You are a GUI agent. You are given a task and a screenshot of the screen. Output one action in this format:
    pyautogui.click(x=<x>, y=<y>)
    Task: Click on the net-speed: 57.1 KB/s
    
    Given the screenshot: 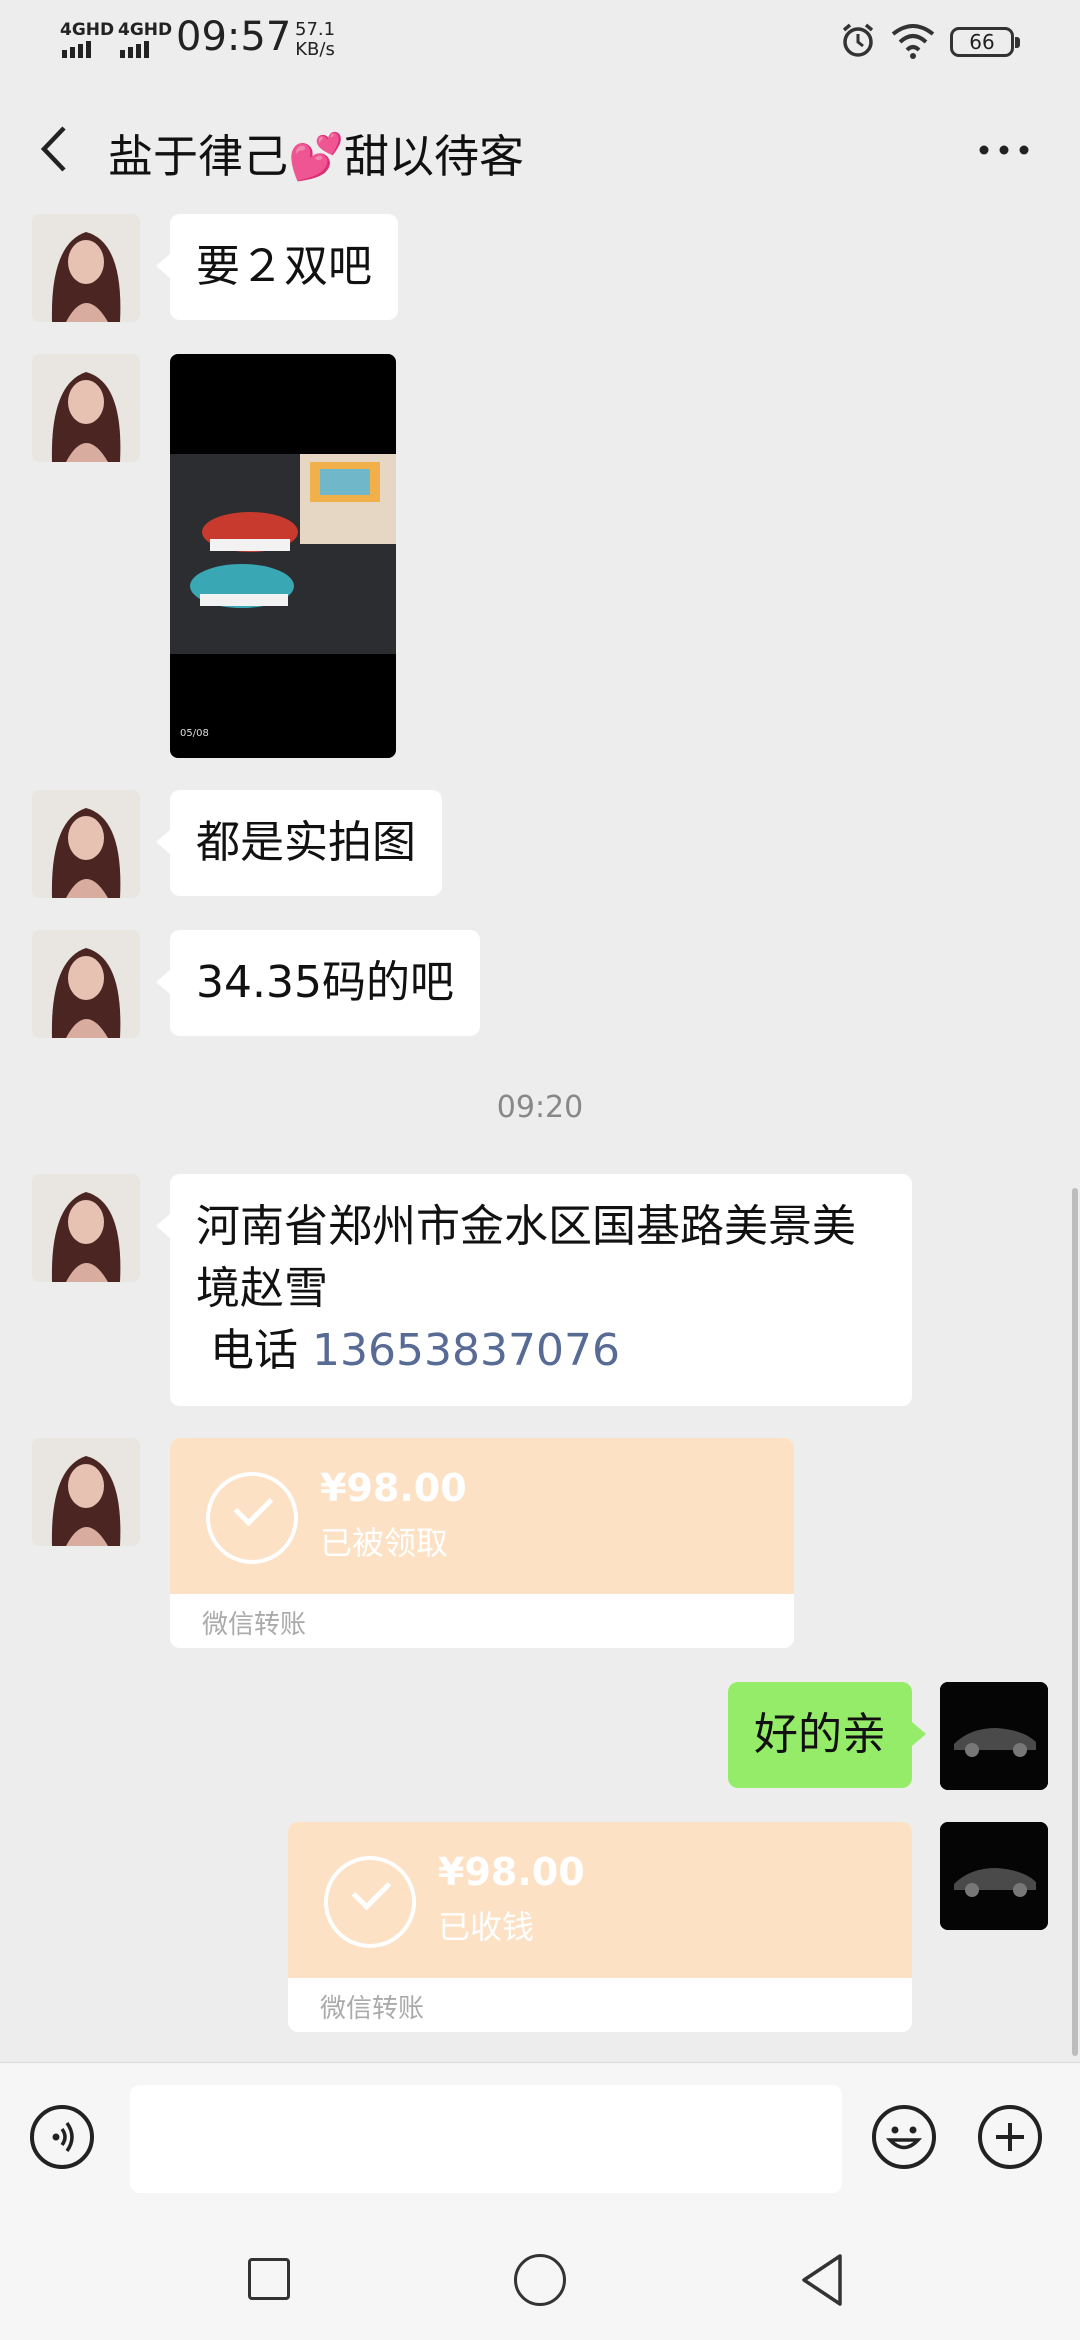 What is the action you would take?
    pyautogui.click(x=315, y=40)
    